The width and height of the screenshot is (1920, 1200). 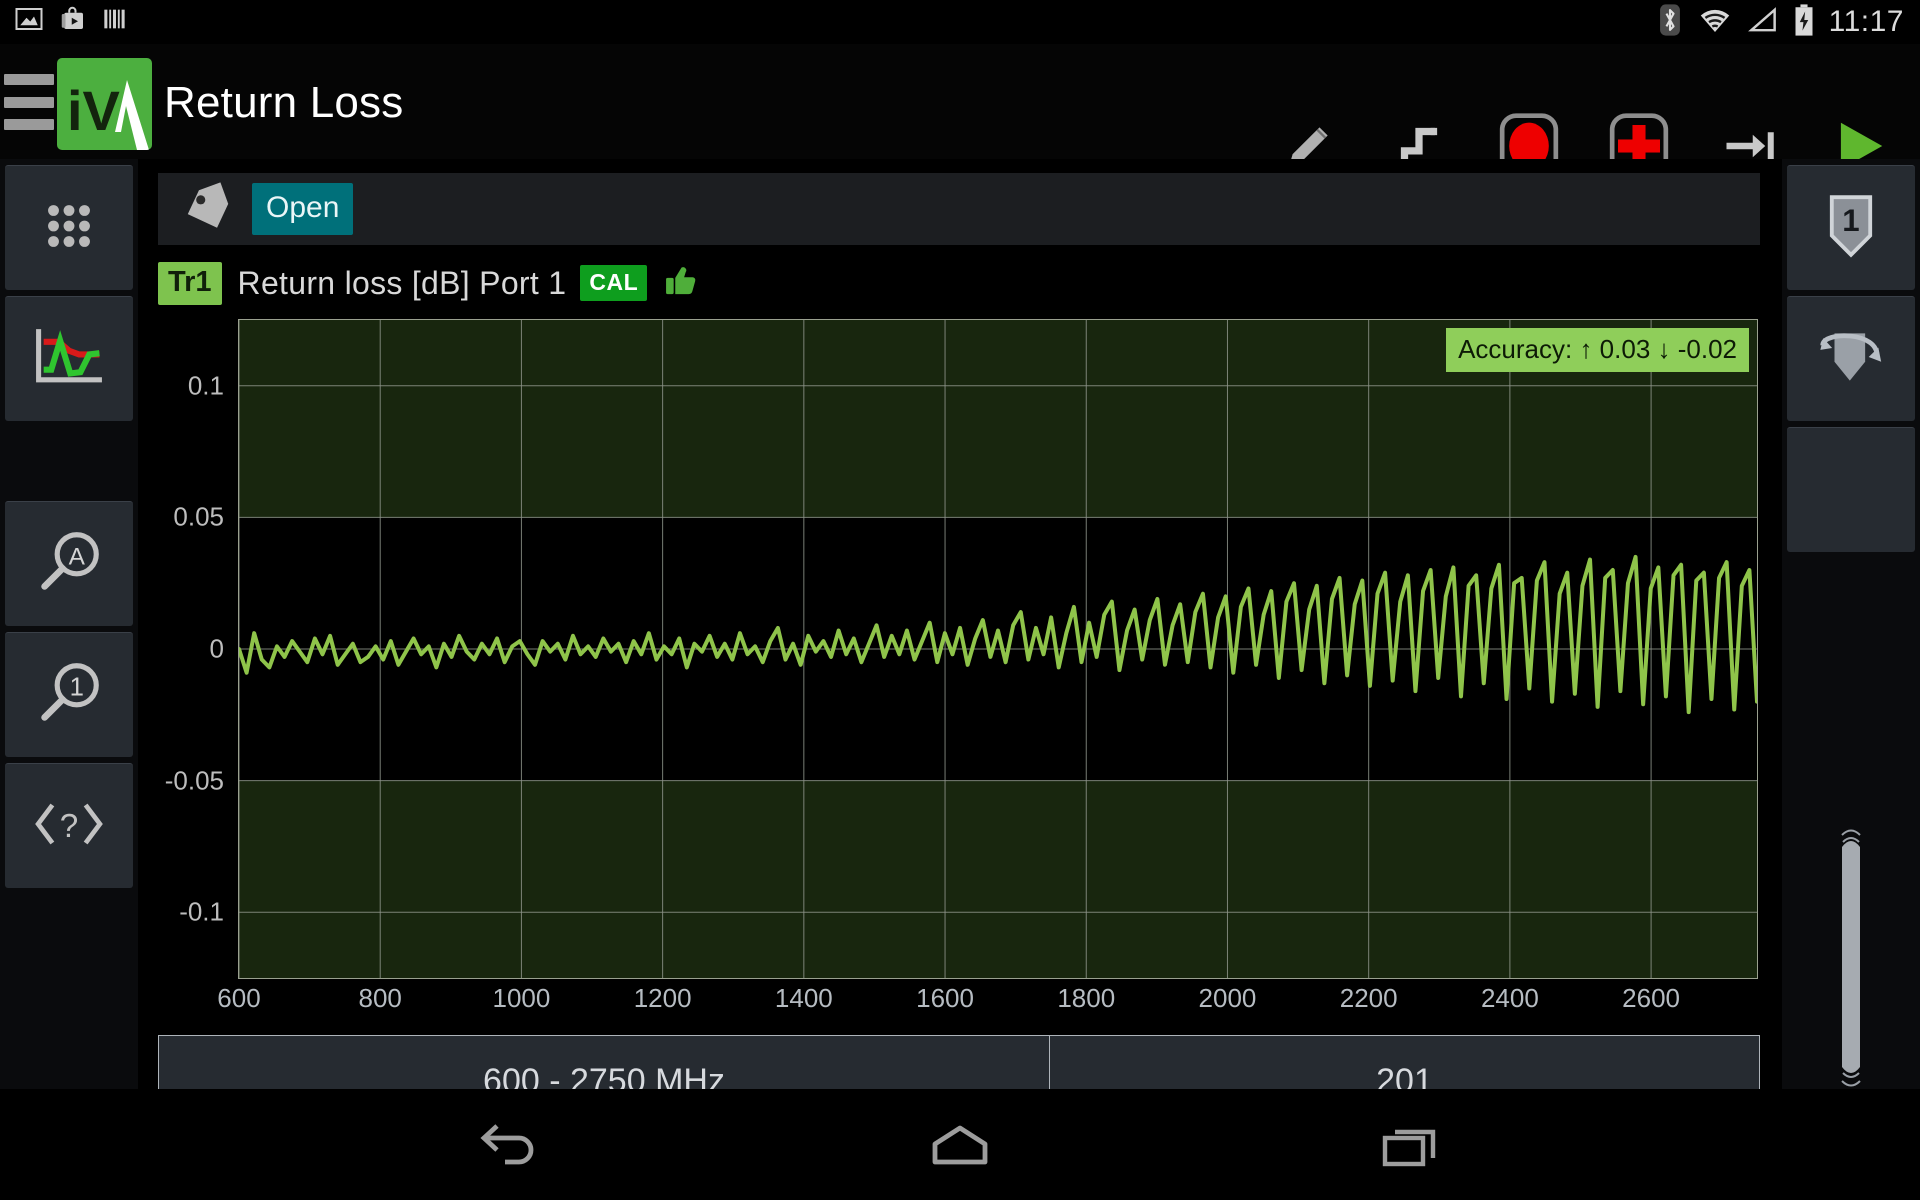 I want to click on magnifier-a-icon: A, so click(x=69, y=564).